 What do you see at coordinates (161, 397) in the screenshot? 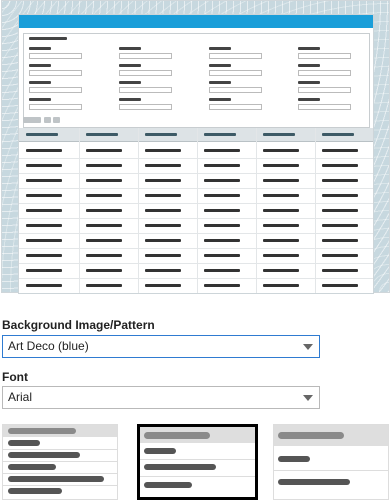
I see `font-select: Arial` at bounding box center [161, 397].